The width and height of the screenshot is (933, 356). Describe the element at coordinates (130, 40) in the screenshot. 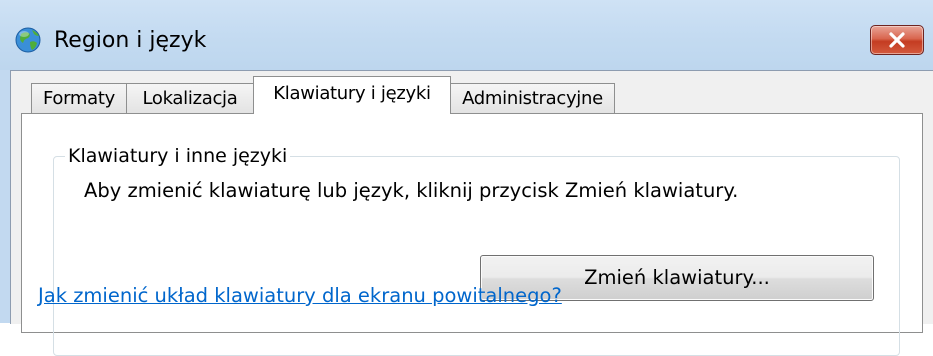

I see `window-title: Region i język` at that location.